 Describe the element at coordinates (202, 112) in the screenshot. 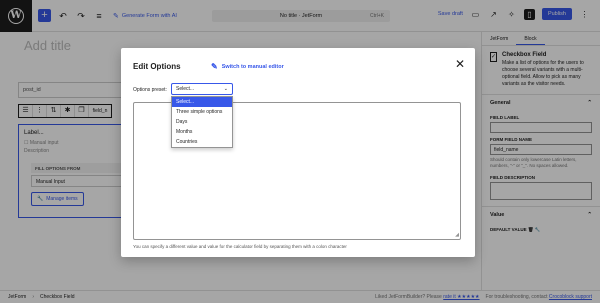

I see `dropdown-option: Three simple options` at that location.